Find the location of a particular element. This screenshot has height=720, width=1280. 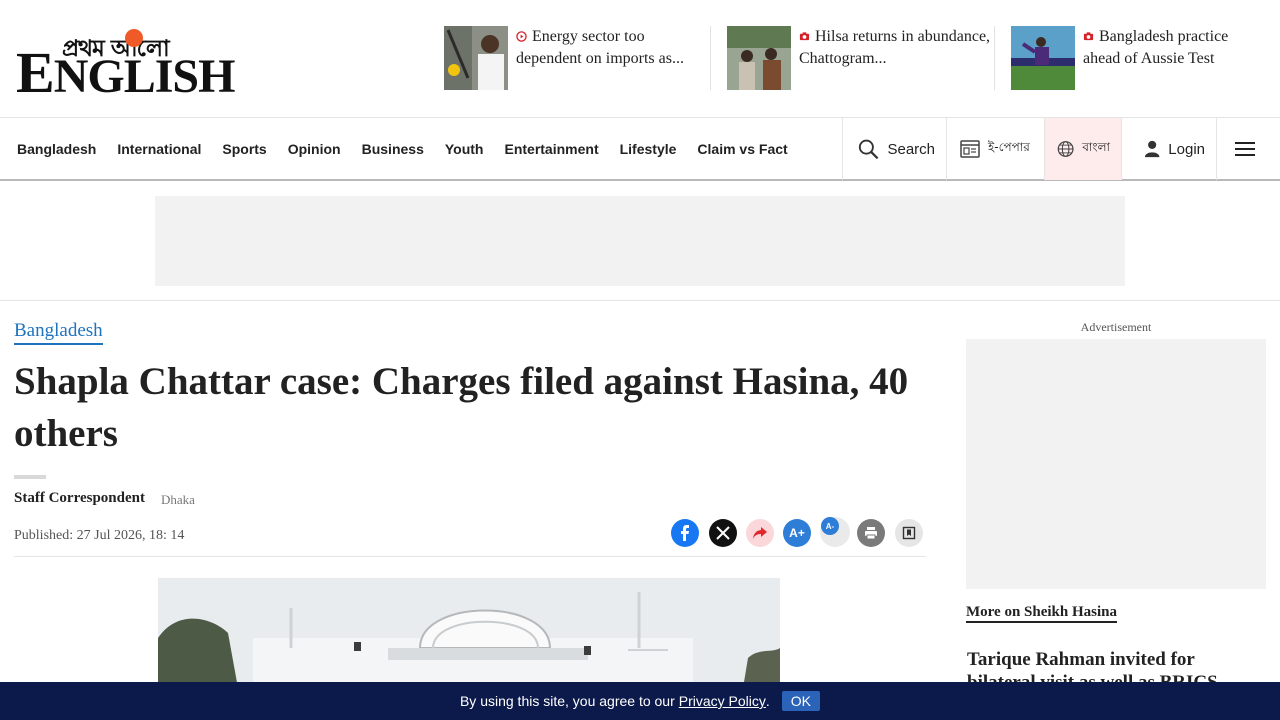

print-button is located at coordinates (871, 533).